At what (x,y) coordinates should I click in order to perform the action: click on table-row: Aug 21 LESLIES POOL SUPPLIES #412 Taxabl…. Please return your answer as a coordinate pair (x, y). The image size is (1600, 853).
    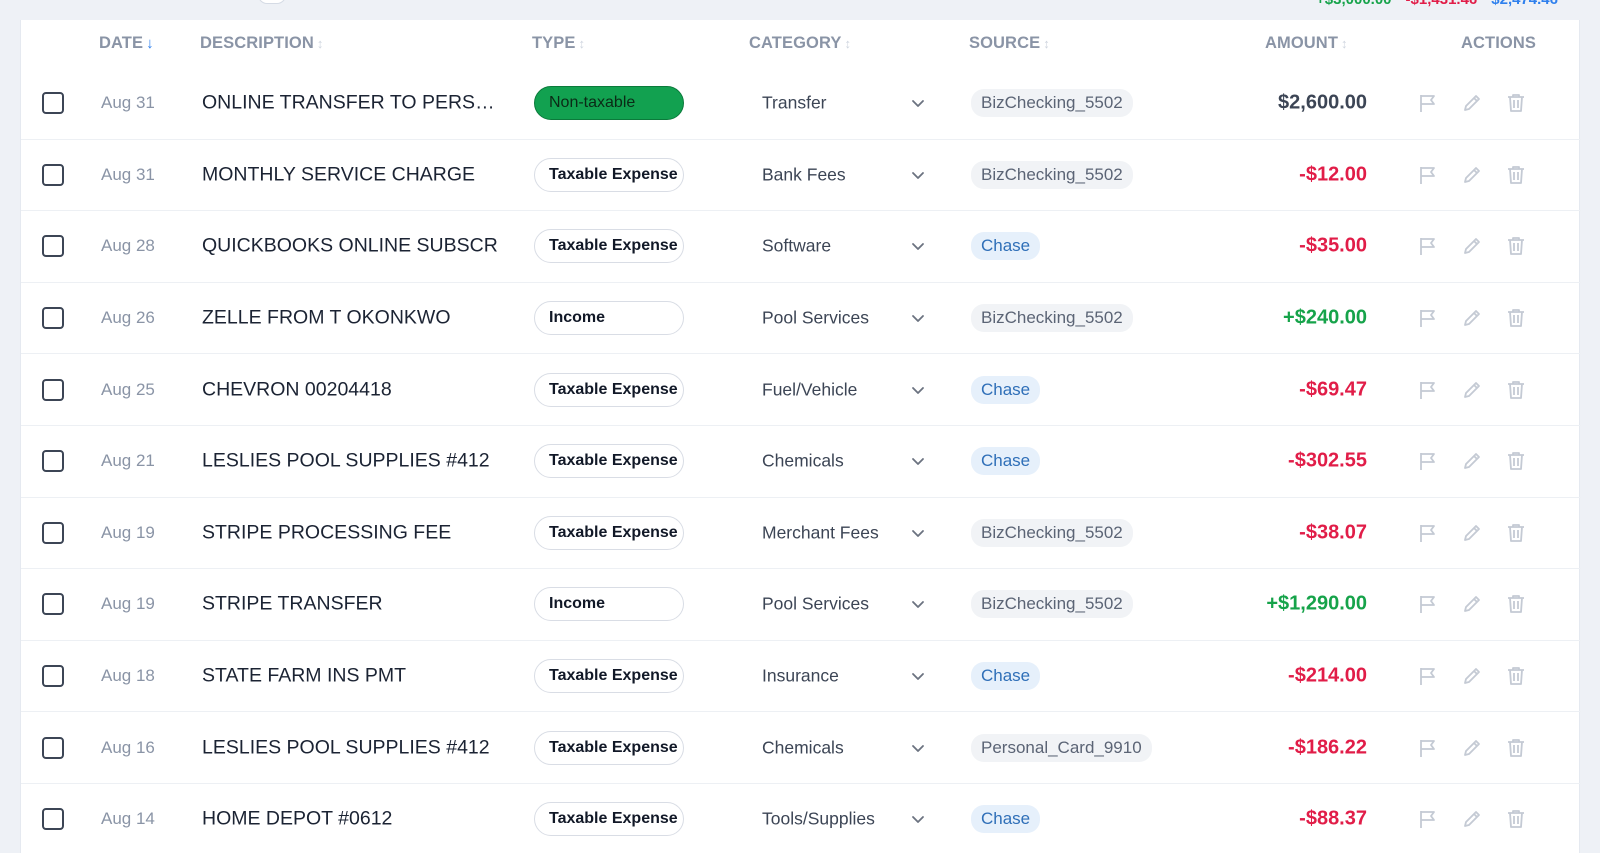
    Looking at the image, I should click on (801, 462).